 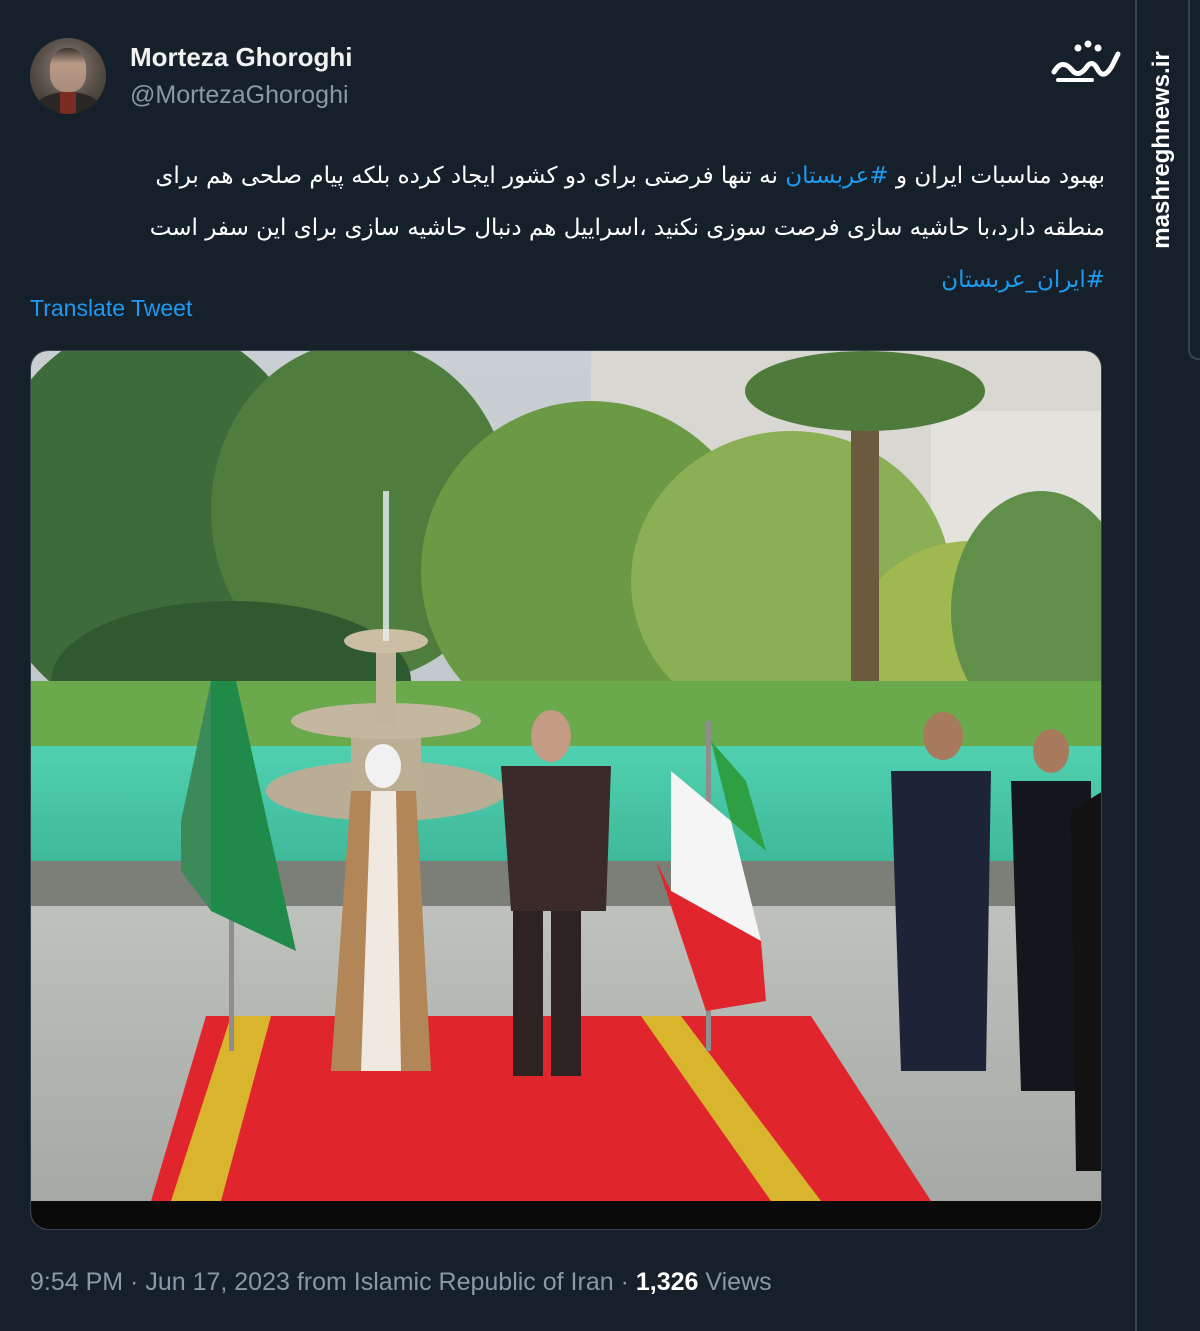 What do you see at coordinates (1161, 150) in the screenshot?
I see `watermark-site-text: mashreghnews.ir` at bounding box center [1161, 150].